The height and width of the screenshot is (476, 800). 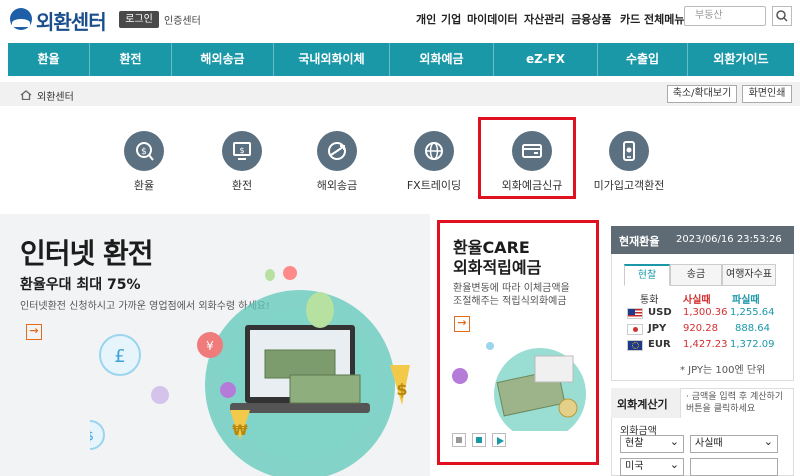 What do you see at coordinates (647, 275) in the screenshot?
I see `tab-cash: 현찰` at bounding box center [647, 275].